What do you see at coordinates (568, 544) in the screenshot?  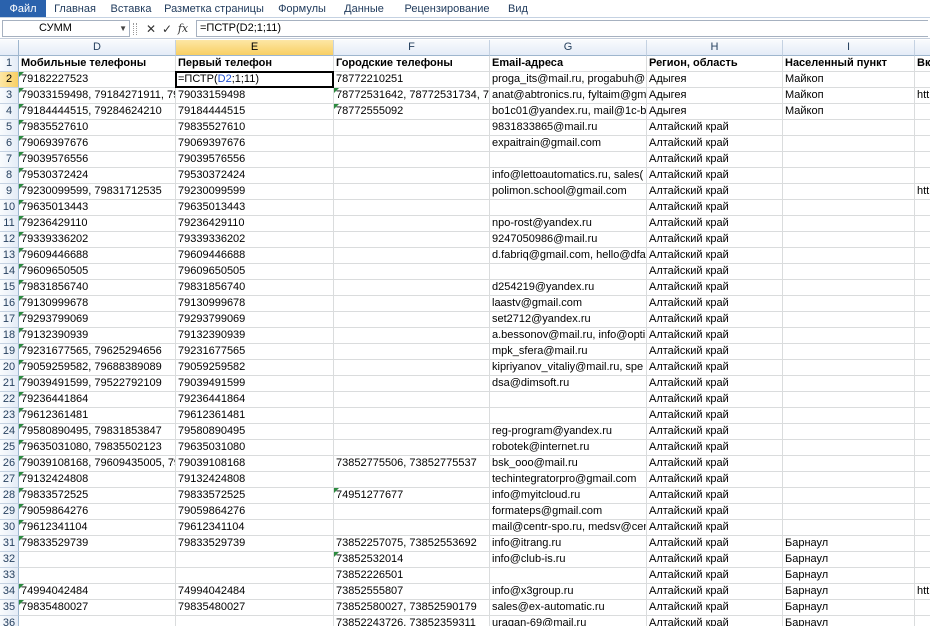 I see `table-cell-col-g: info@itrang.ru` at bounding box center [568, 544].